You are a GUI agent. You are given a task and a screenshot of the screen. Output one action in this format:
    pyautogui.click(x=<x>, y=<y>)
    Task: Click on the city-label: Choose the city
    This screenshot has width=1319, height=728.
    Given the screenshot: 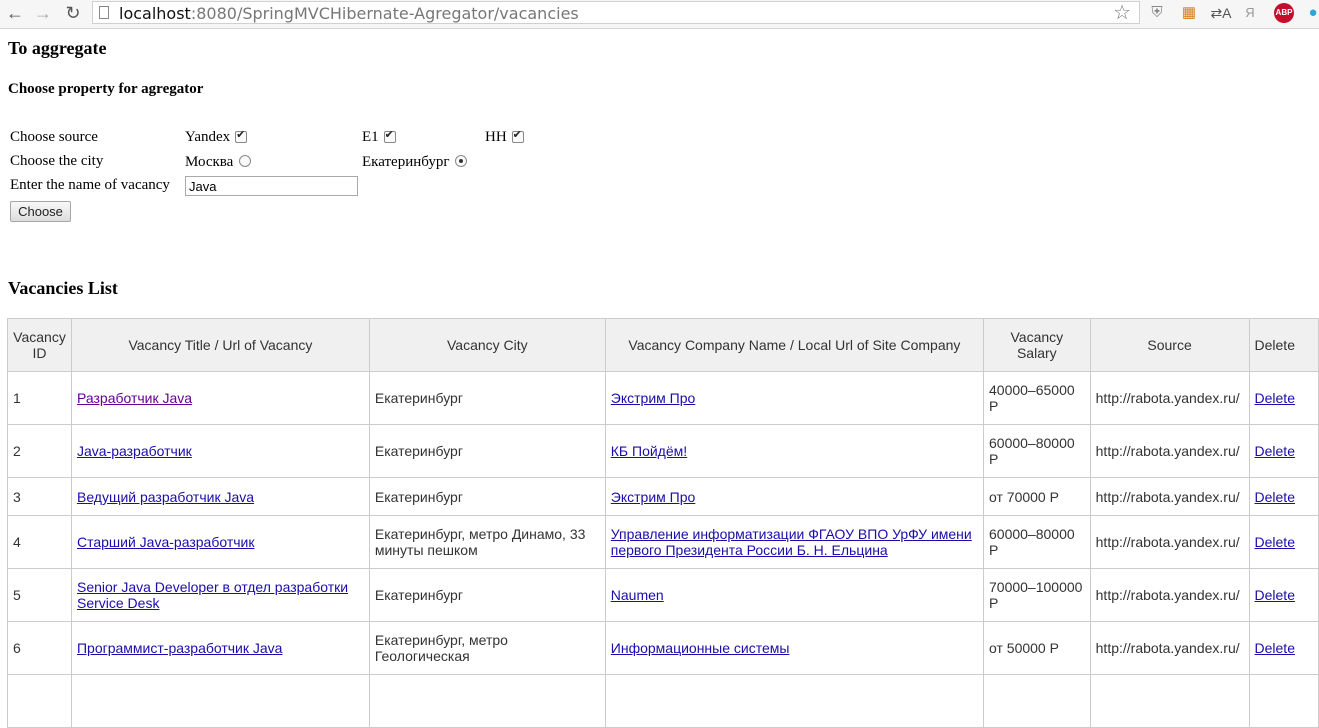 What is the action you would take?
    pyautogui.click(x=57, y=161)
    